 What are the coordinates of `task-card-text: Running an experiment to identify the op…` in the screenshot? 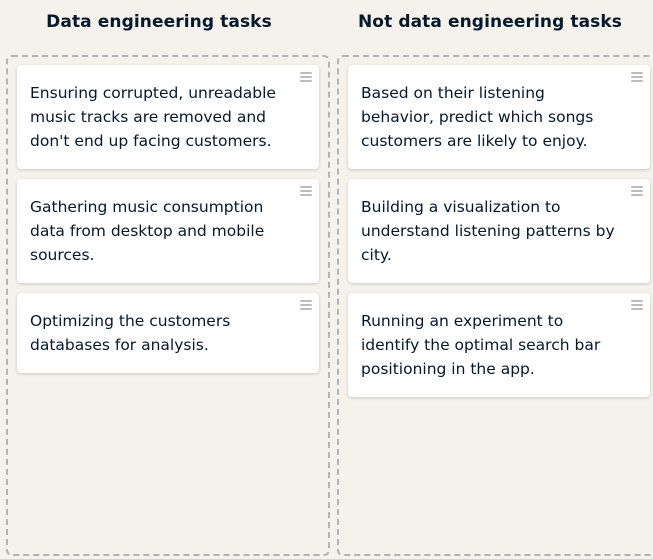 It's located at (481, 345).